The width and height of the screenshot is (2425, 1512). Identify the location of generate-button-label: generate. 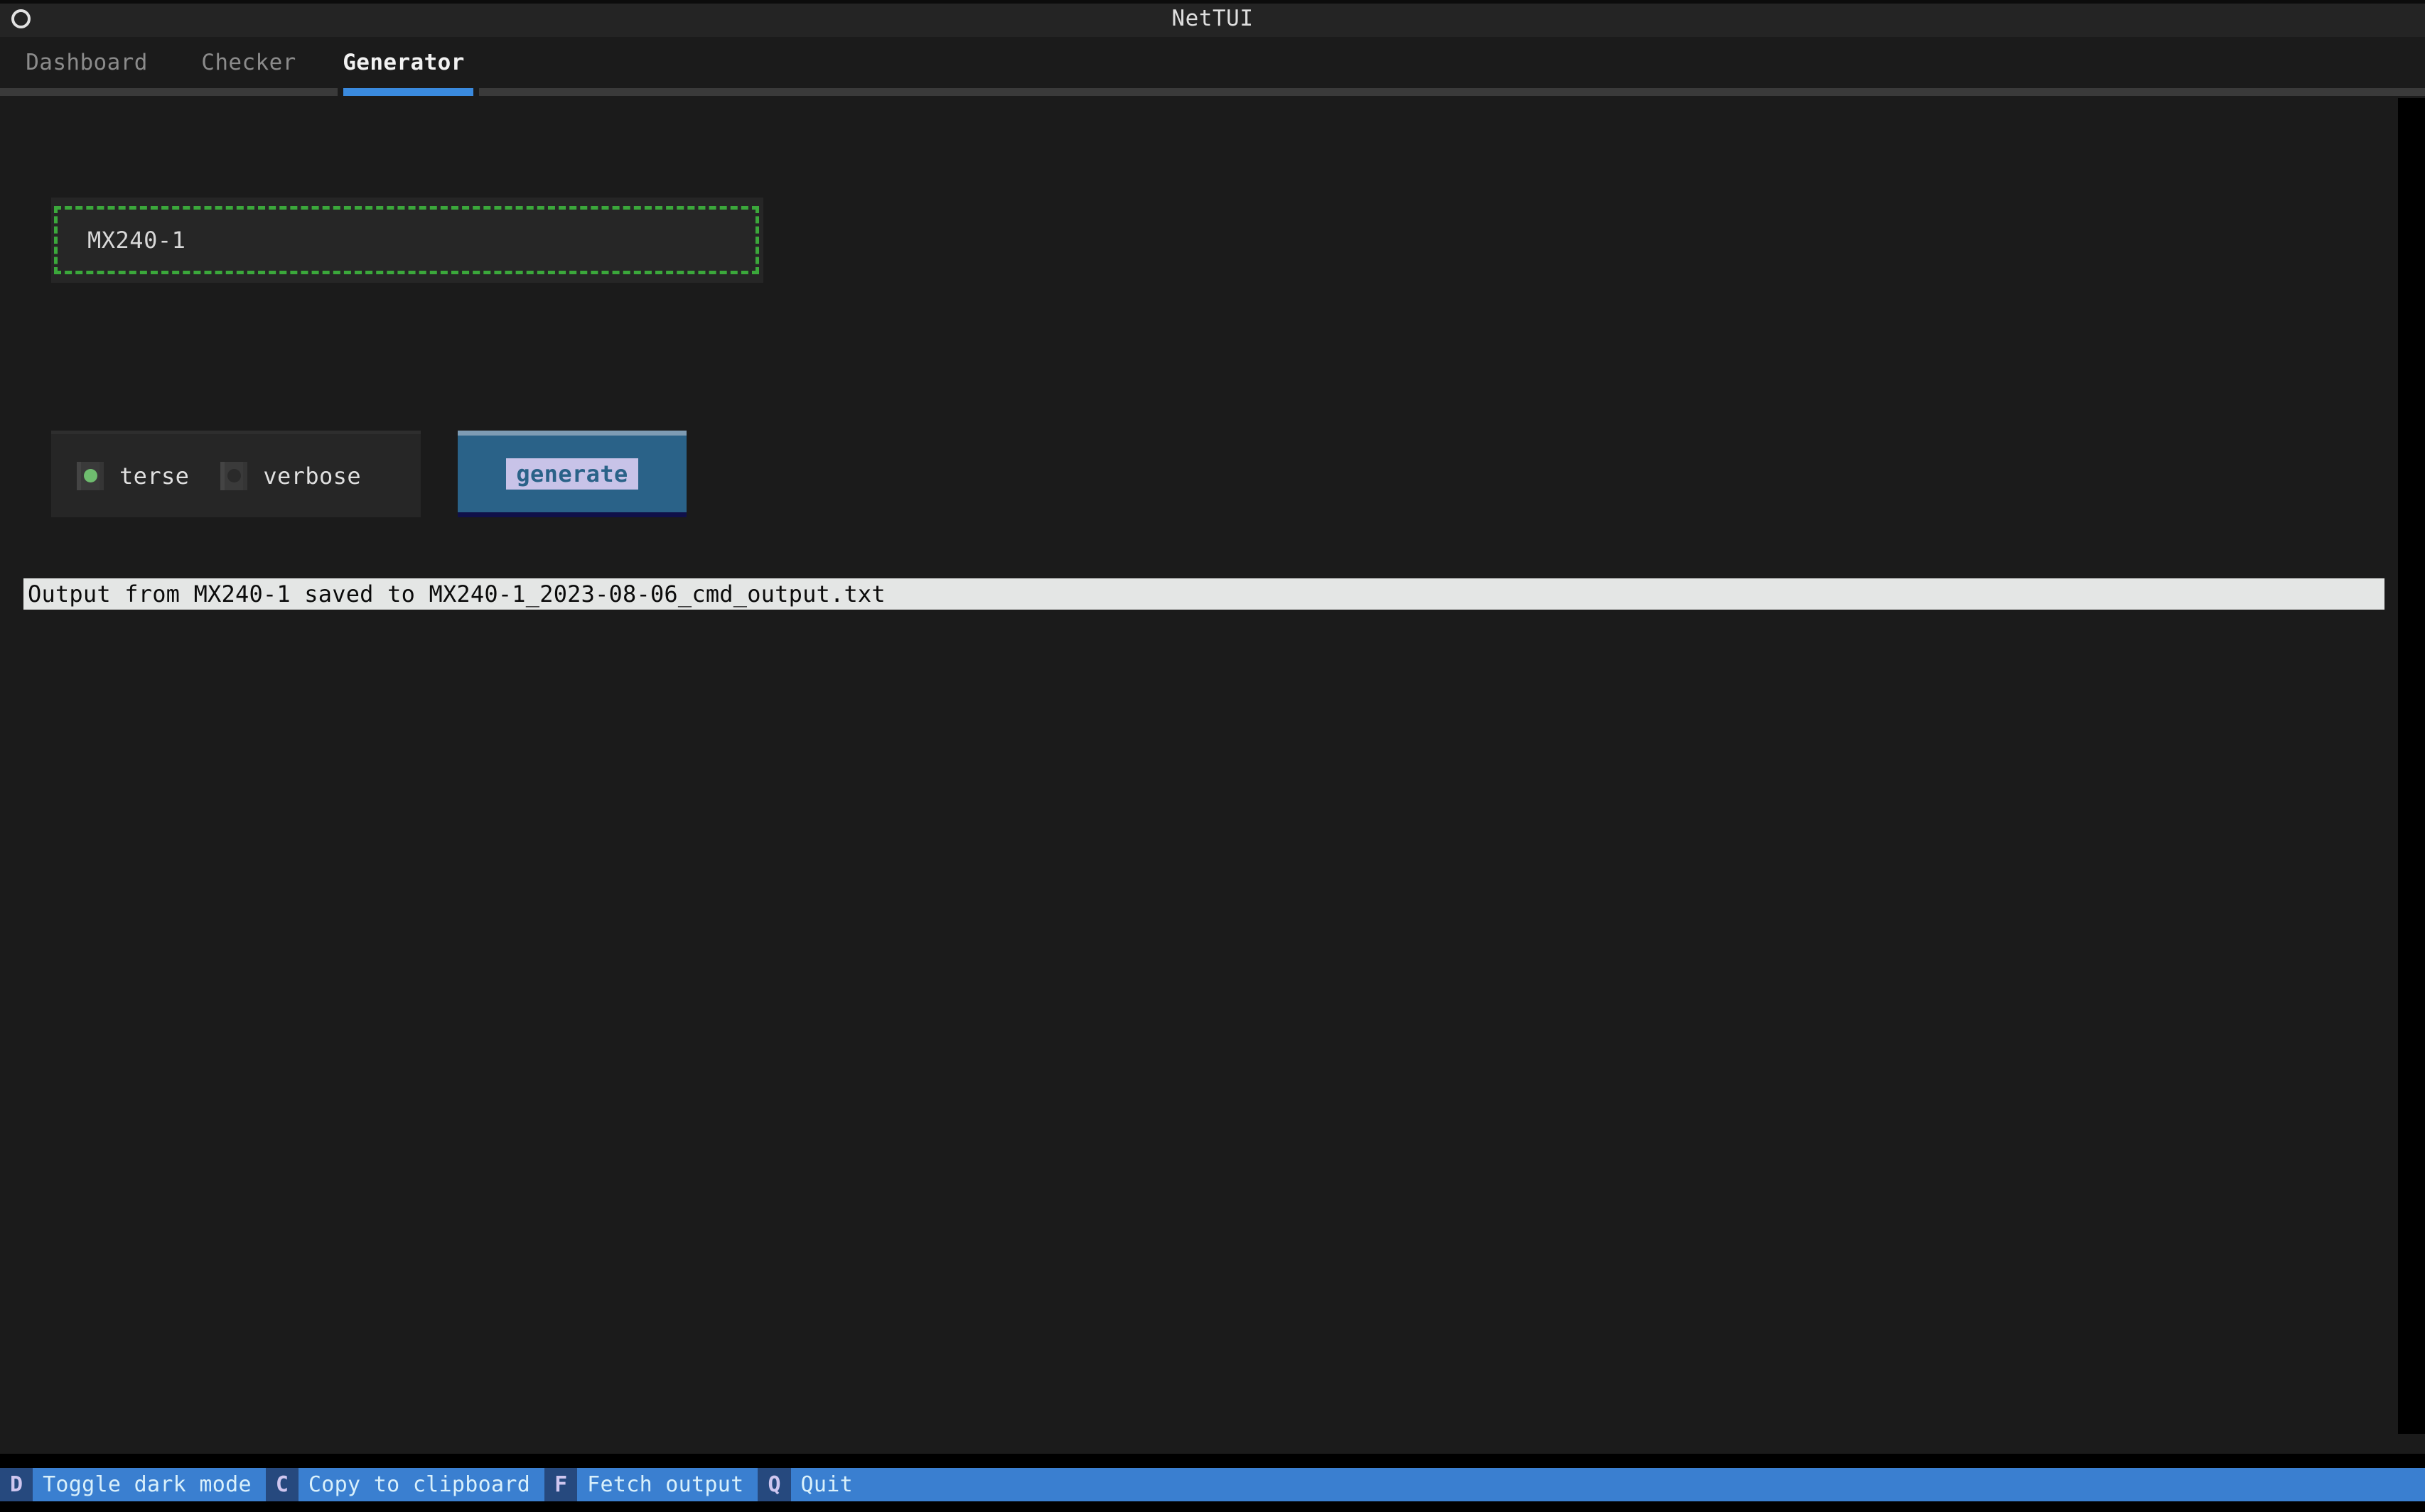
(572, 474).